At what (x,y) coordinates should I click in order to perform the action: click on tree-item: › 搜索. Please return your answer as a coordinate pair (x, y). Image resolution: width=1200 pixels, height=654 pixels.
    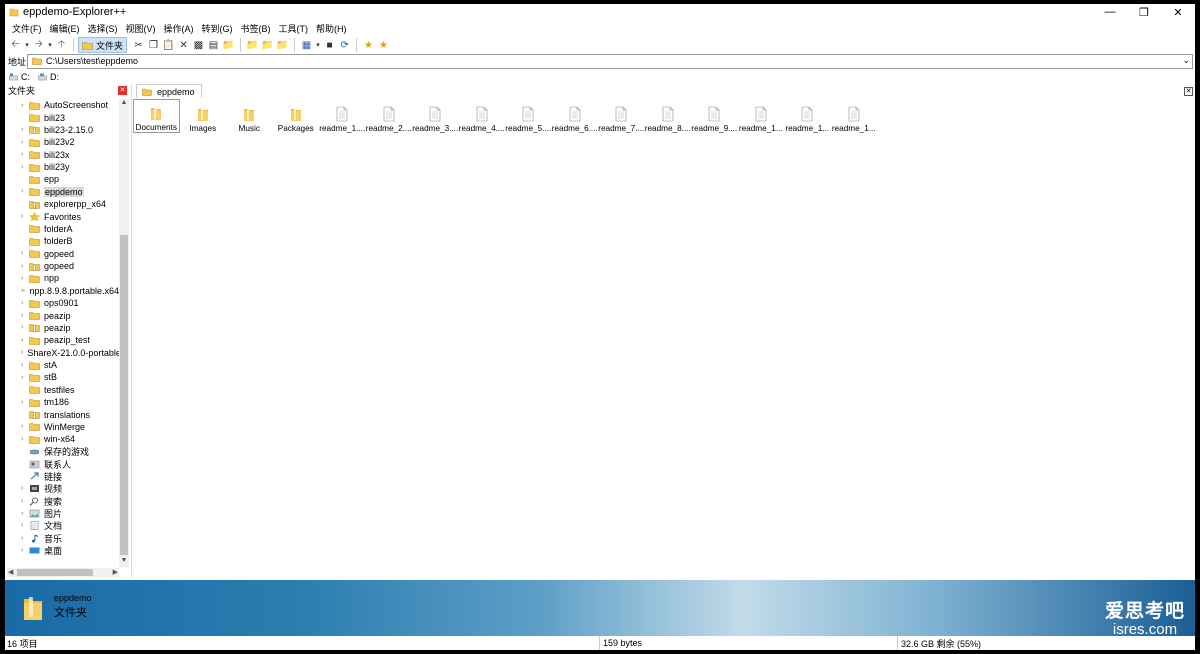
    Looking at the image, I should click on (62, 501).